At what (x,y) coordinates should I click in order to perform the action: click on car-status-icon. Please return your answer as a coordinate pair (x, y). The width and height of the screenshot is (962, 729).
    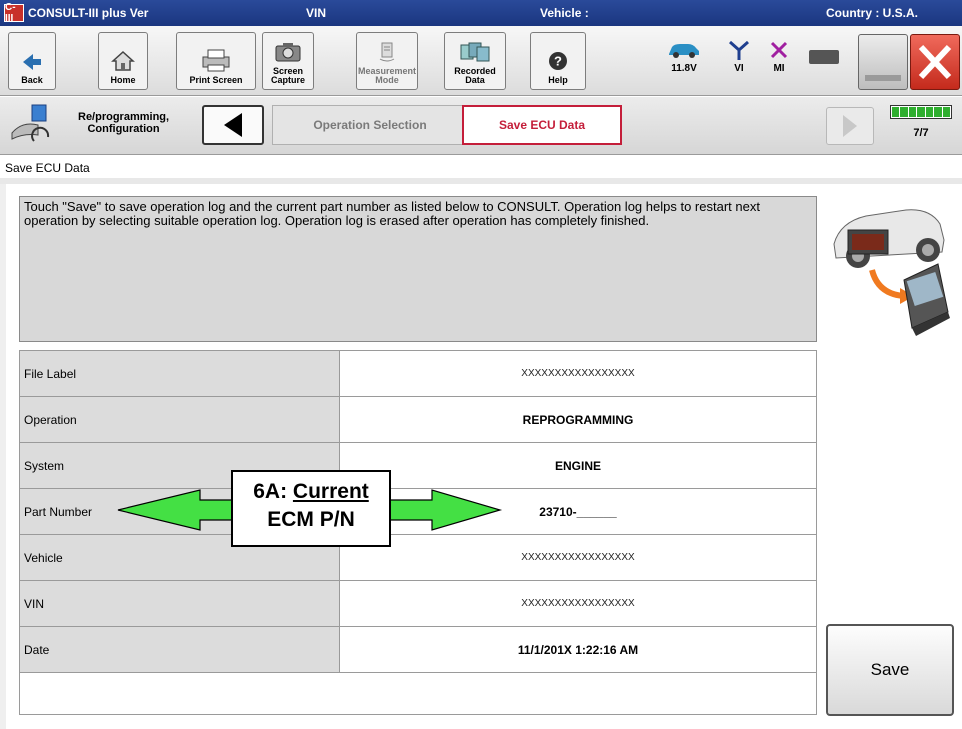
    Looking at the image, I should click on (684, 51).